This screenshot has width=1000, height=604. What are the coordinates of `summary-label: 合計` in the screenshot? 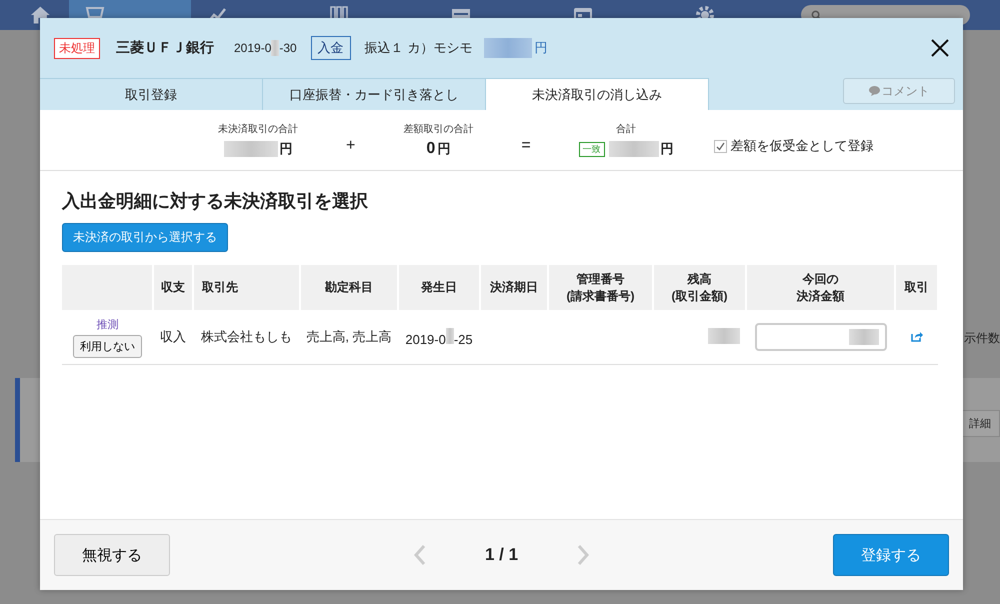 It's located at (626, 129).